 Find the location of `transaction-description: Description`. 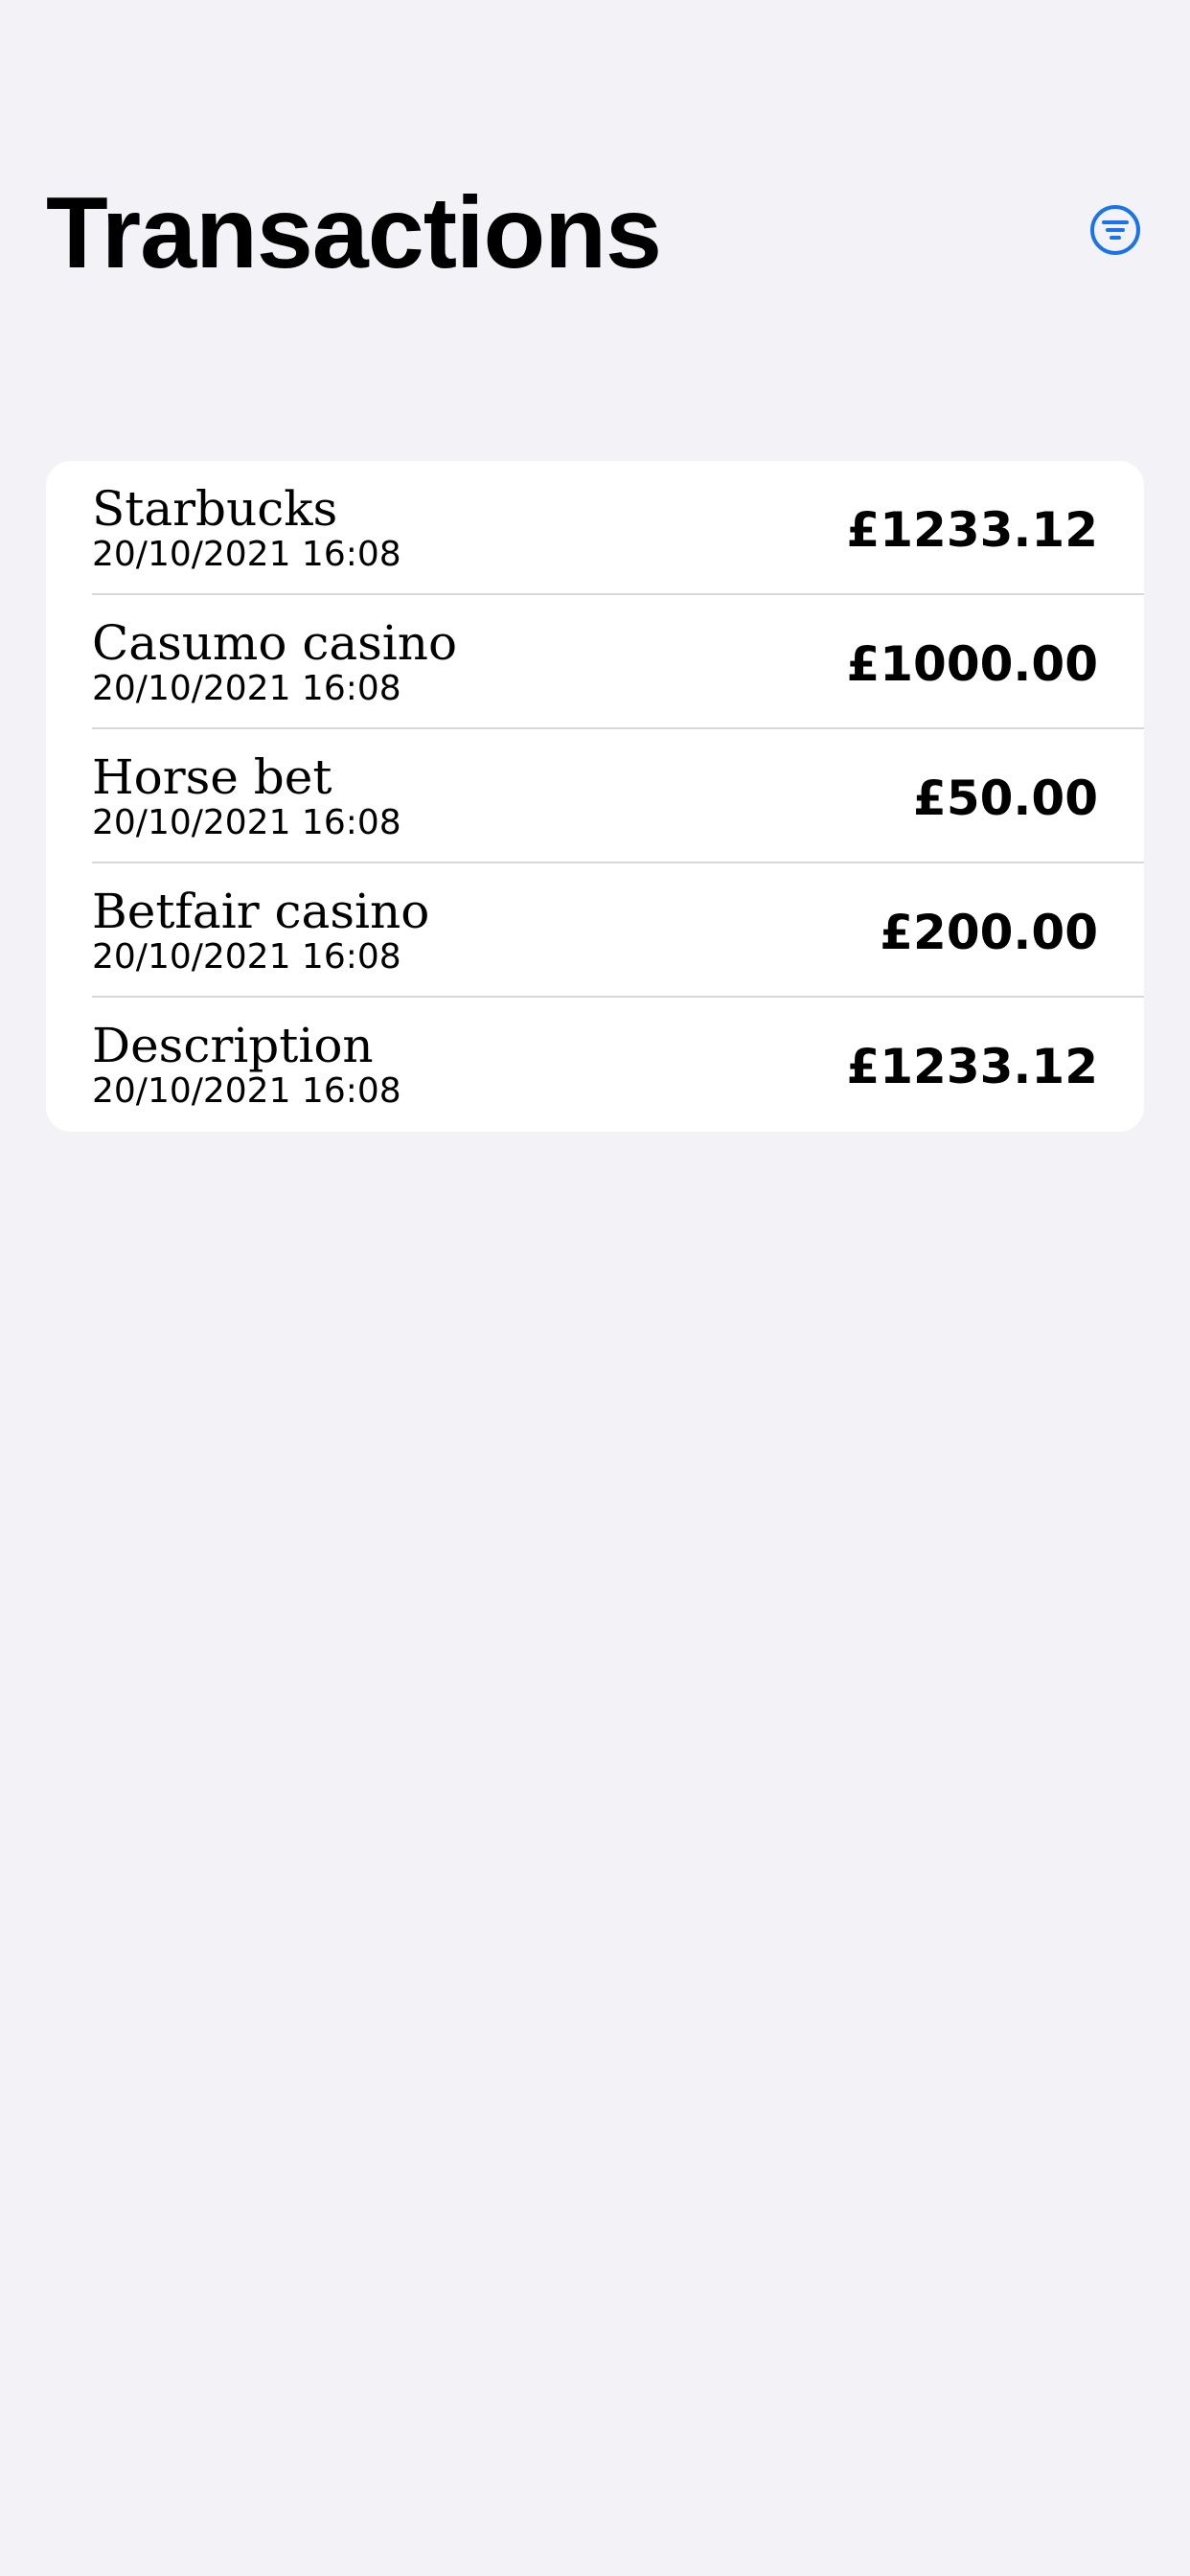

transaction-description: Description is located at coordinates (233, 1045).